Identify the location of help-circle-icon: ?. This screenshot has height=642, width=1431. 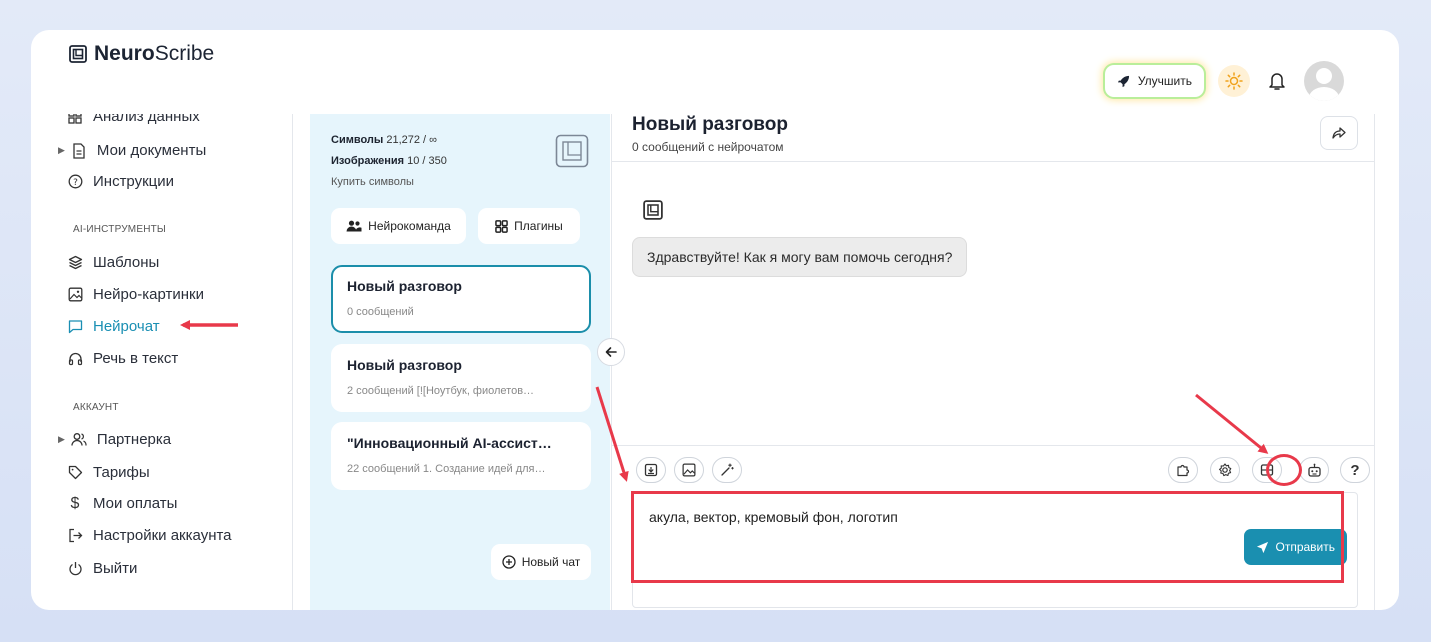
(75, 182).